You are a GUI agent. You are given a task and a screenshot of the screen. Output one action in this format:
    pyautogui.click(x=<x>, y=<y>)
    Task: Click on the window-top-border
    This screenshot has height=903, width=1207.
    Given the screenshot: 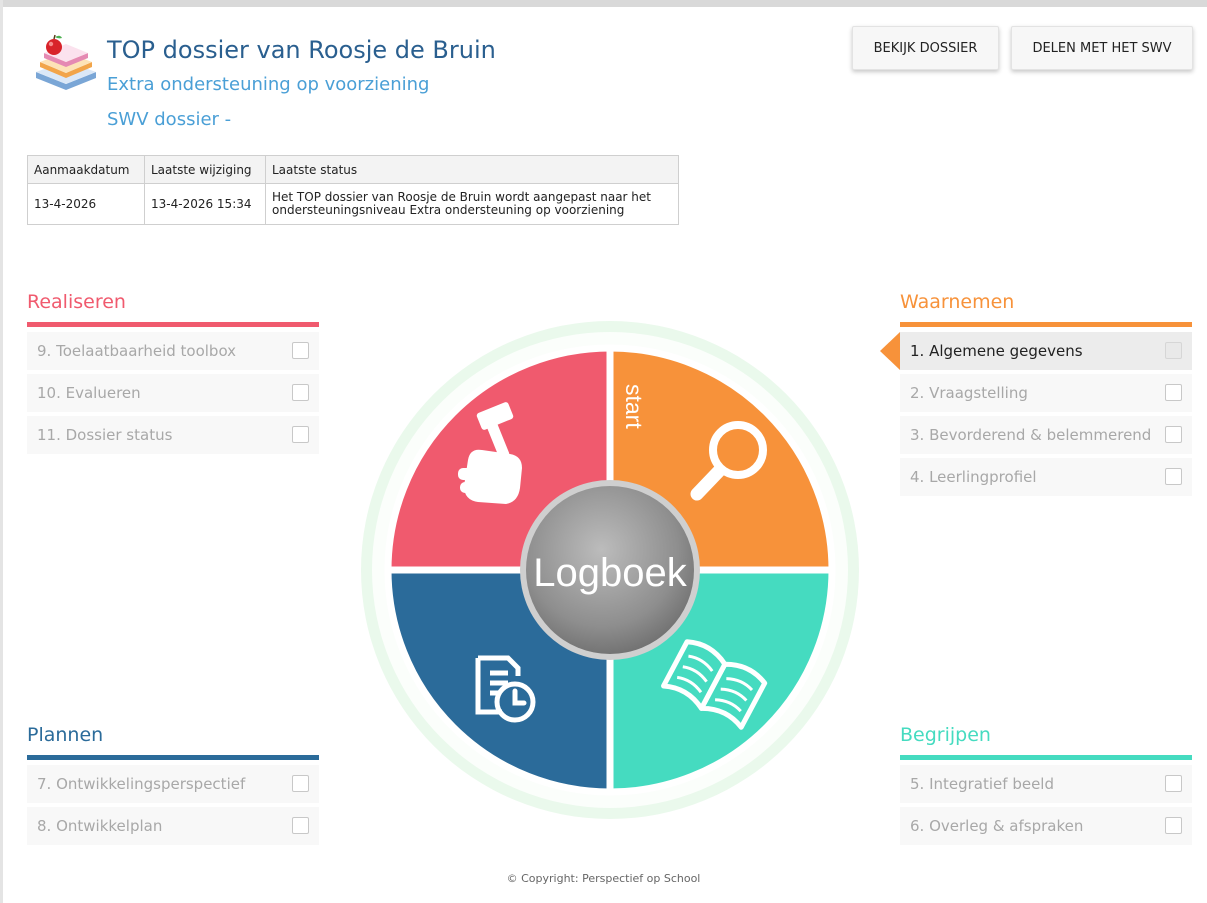 What is the action you would take?
    pyautogui.click(x=603, y=3)
    